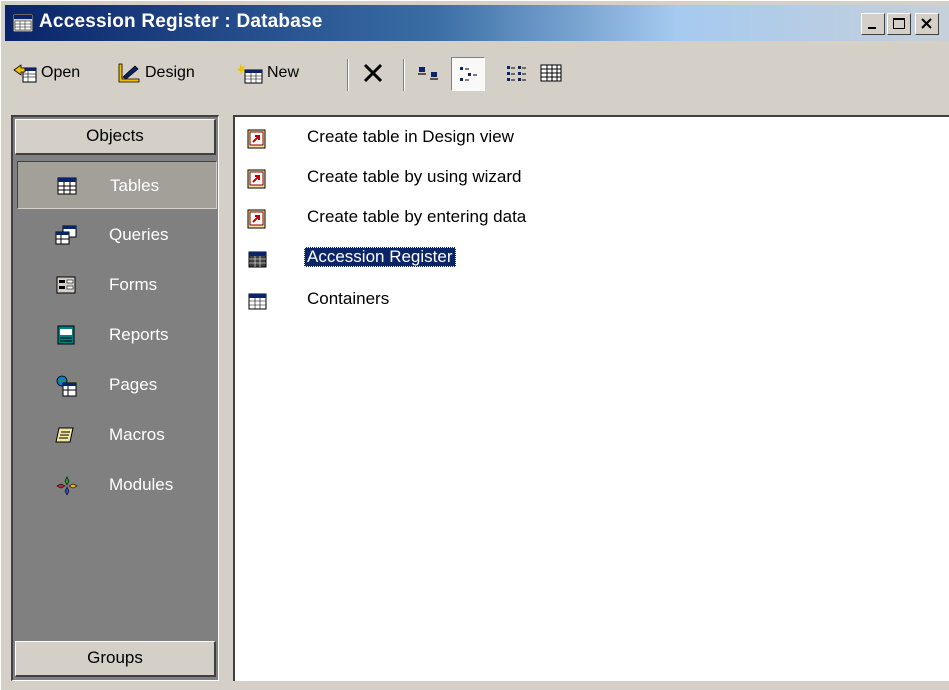  I want to click on details-view-button, so click(551, 73).